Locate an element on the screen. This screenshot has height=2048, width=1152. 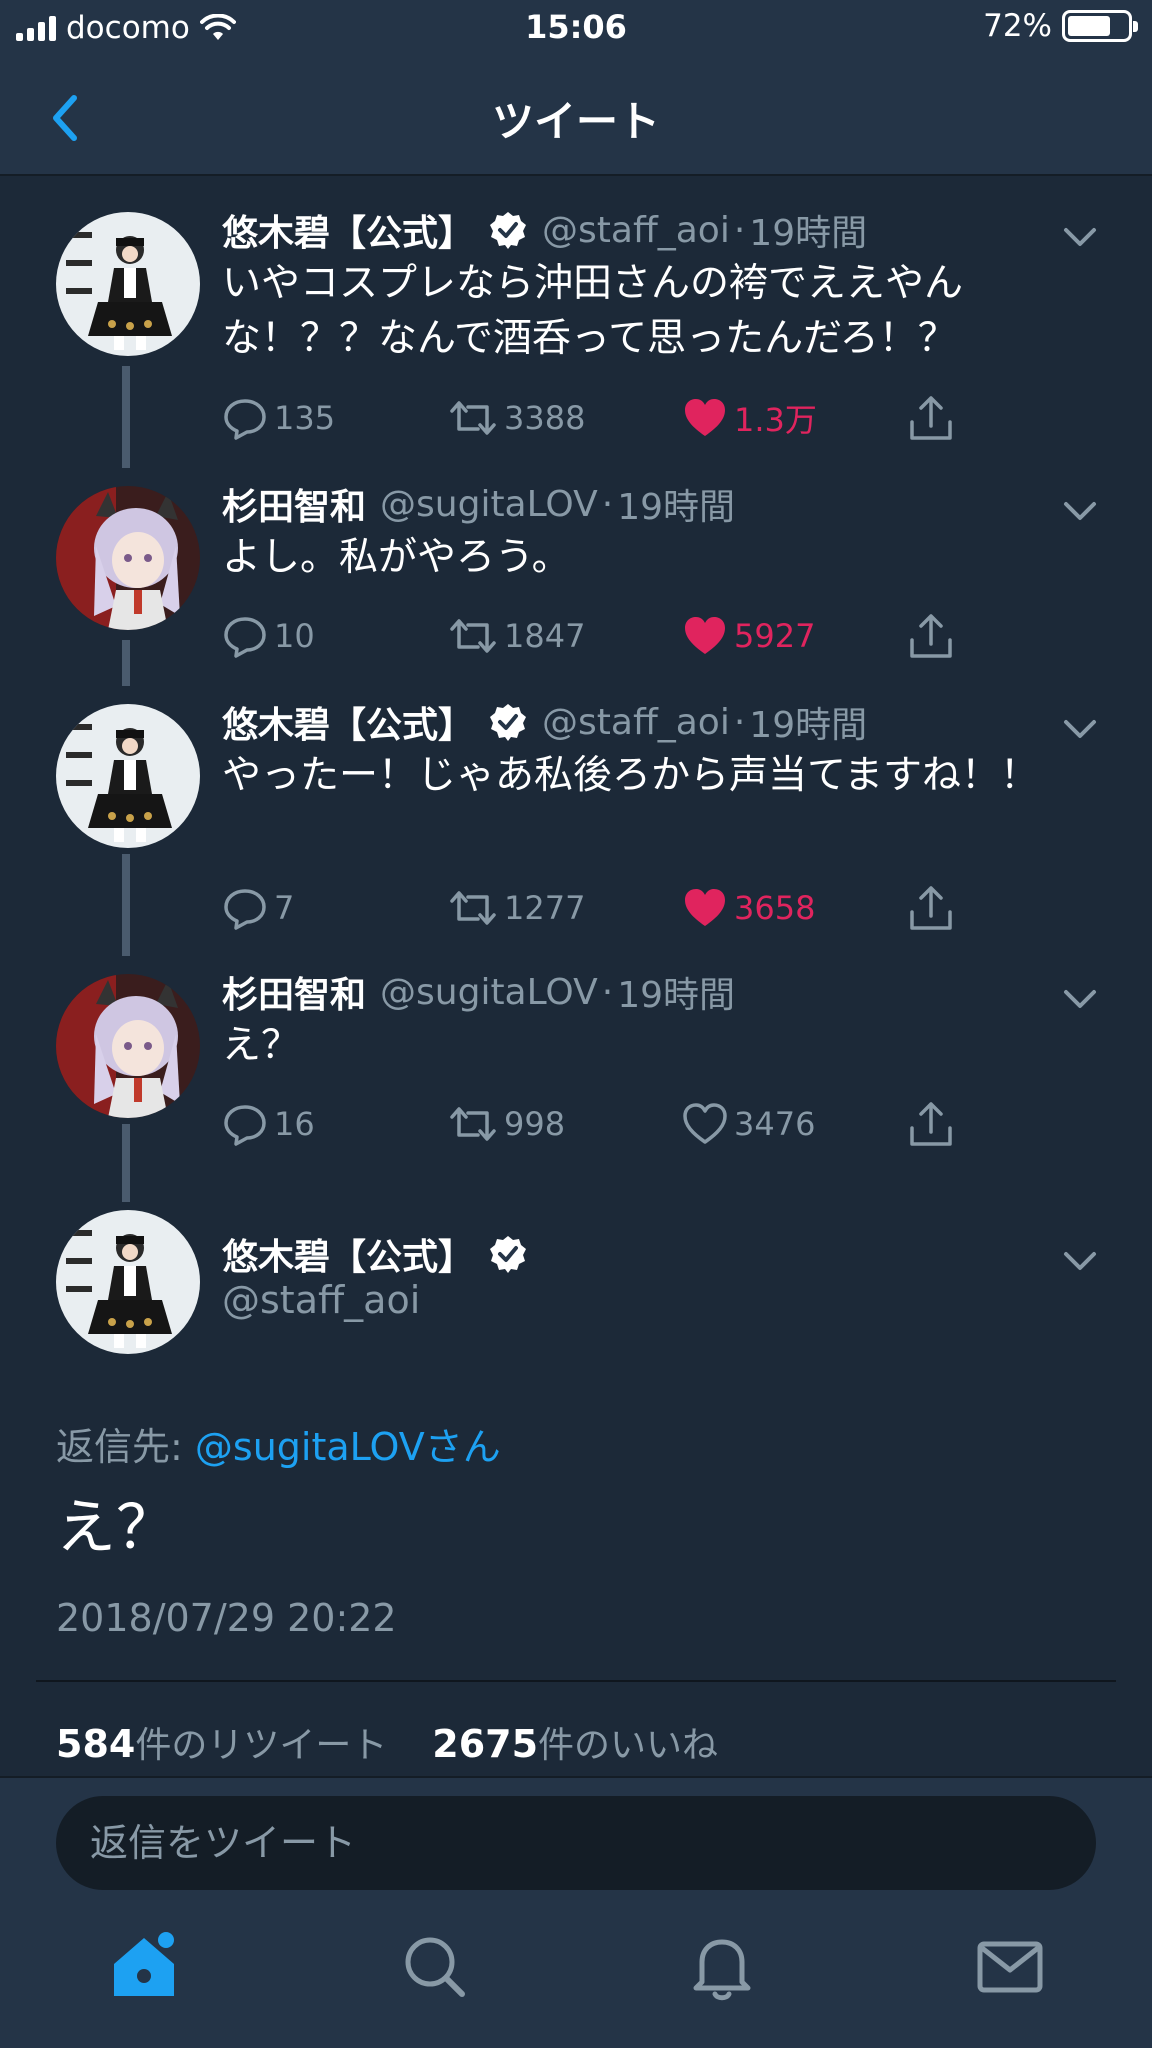
retweet-count: 1847 is located at coordinates (545, 636).